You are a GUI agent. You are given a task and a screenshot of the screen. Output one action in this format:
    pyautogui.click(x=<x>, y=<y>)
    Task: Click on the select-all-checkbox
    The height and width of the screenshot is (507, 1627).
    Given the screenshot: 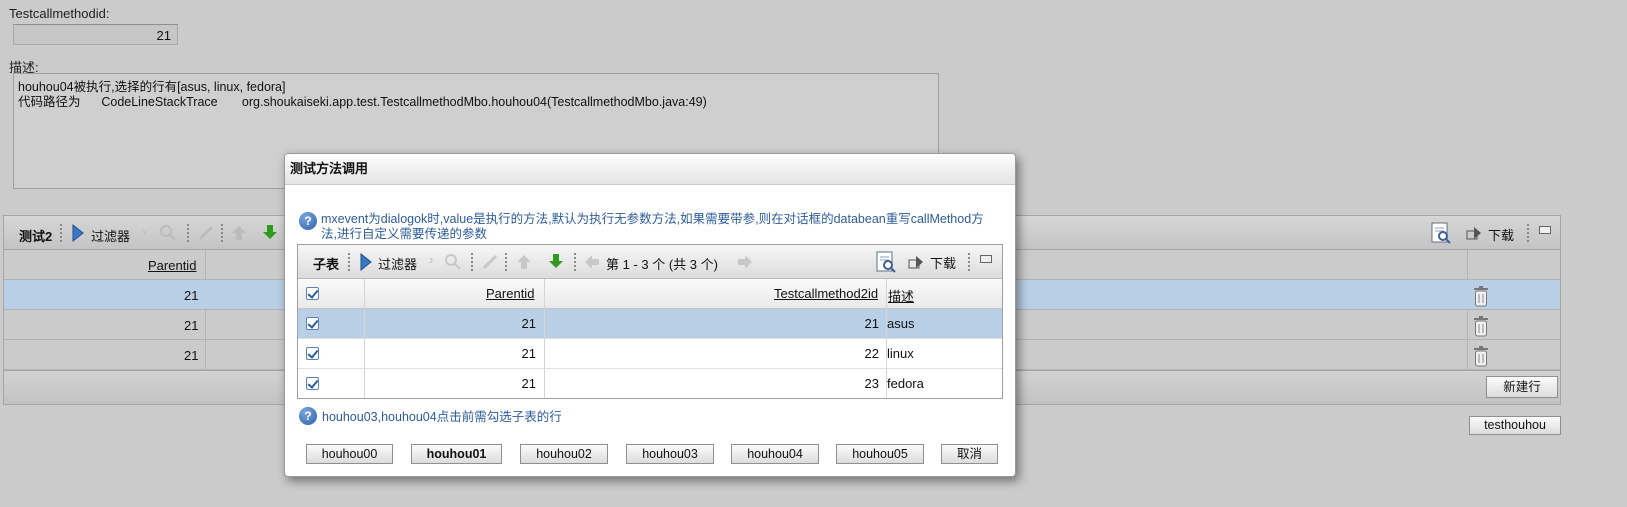 What is the action you would take?
    pyautogui.click(x=312, y=293)
    